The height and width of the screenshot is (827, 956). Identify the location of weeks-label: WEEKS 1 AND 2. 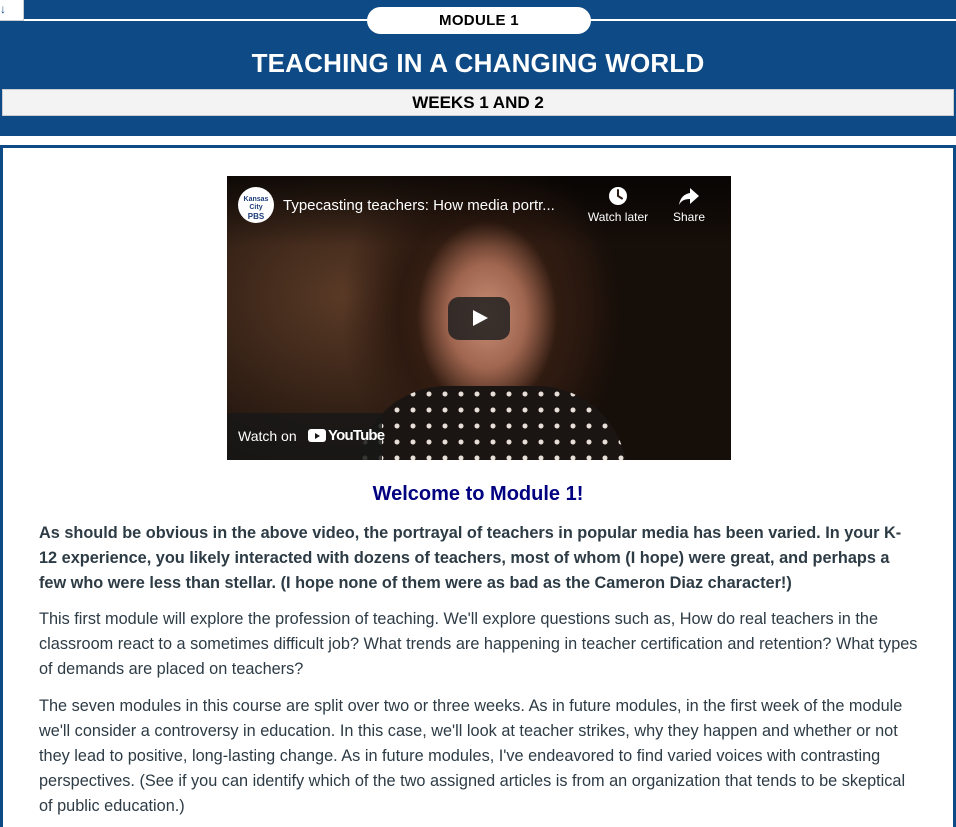
(478, 102).